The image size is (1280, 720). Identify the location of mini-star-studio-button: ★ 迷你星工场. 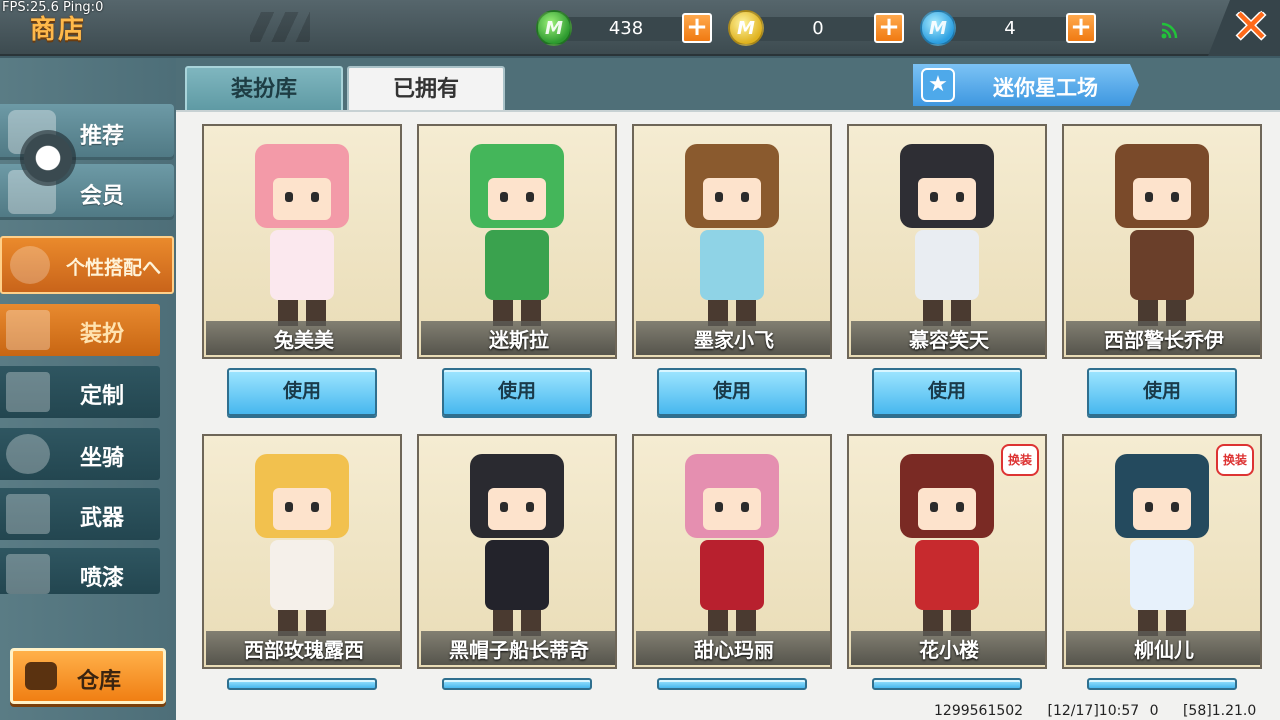
(1026, 85).